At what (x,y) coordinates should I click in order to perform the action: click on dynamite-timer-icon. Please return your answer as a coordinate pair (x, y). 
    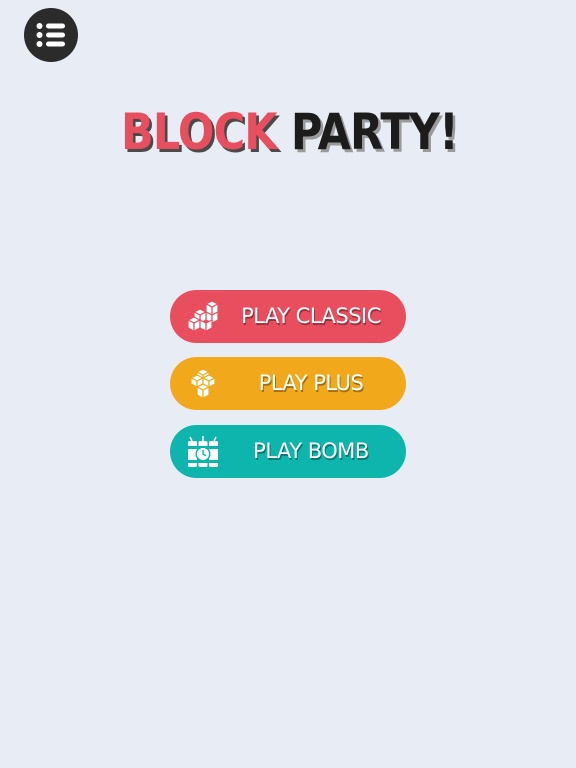
    Looking at the image, I should click on (203, 451).